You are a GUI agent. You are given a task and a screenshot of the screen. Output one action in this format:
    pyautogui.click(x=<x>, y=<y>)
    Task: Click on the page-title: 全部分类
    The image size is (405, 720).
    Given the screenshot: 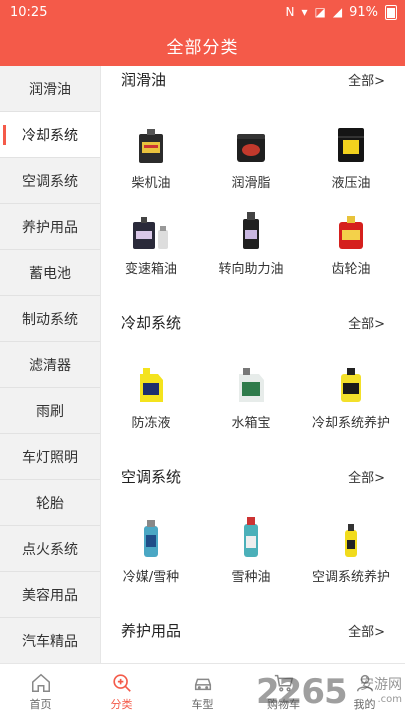 What is the action you would take?
    pyautogui.click(x=202, y=48)
    